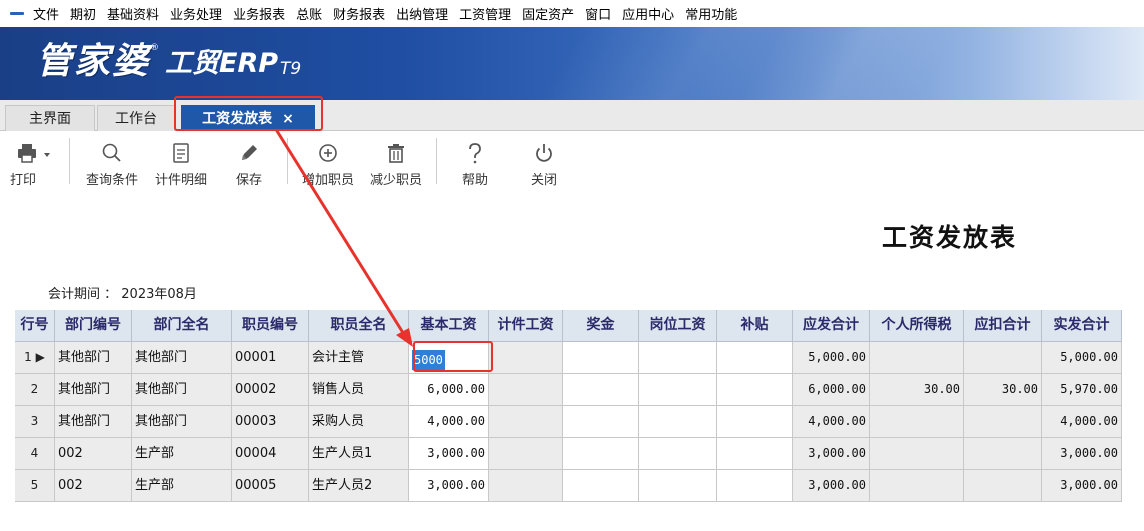 This screenshot has height=531, width=1144. I want to click on tab-workbench: 工作台, so click(136, 118).